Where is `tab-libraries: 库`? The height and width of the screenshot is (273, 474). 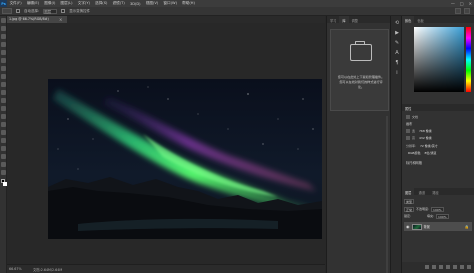 tab-libraries: 库 is located at coordinates (344, 19).